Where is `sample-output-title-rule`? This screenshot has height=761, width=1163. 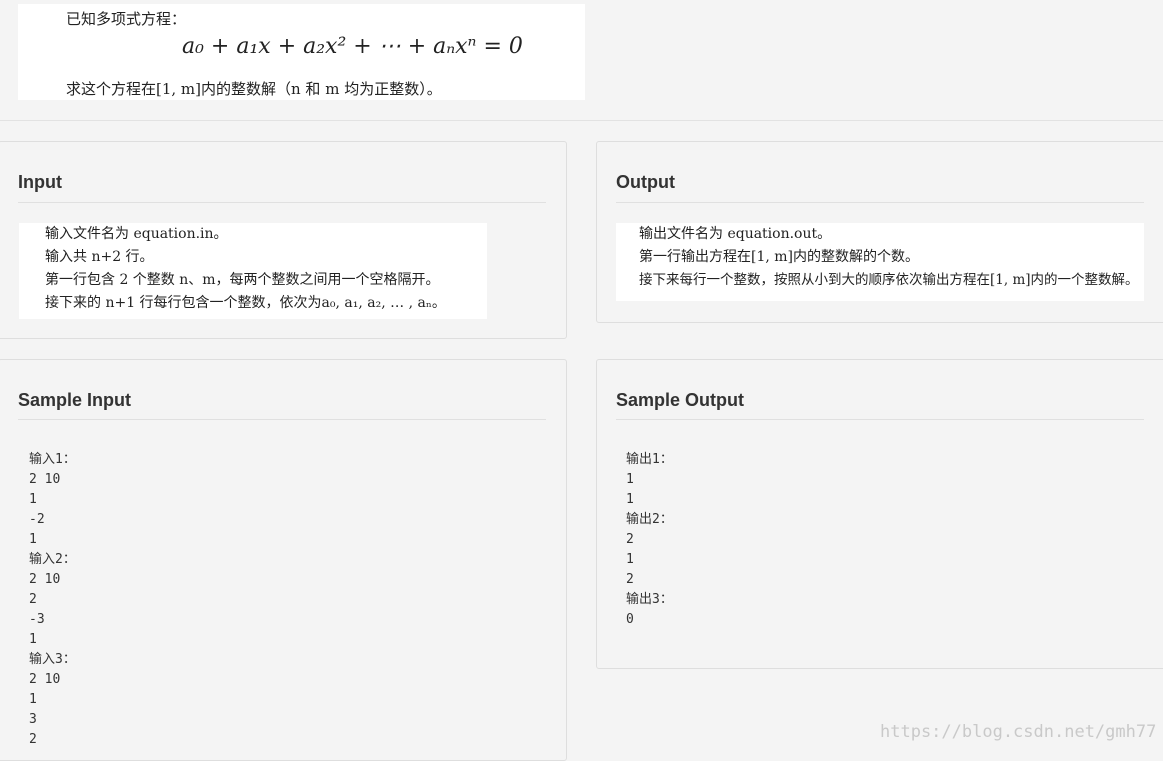 sample-output-title-rule is located at coordinates (880, 419).